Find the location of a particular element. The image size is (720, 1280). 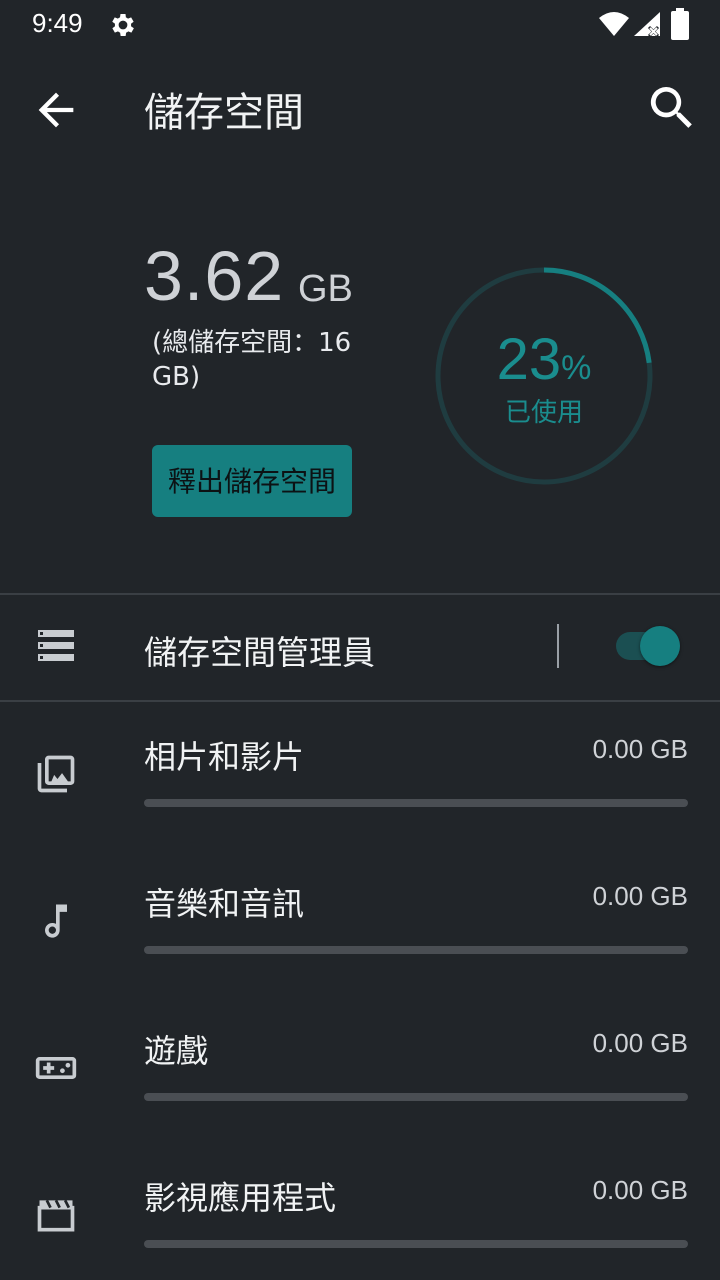

category-label: 音樂和音訊 is located at coordinates (224, 904).